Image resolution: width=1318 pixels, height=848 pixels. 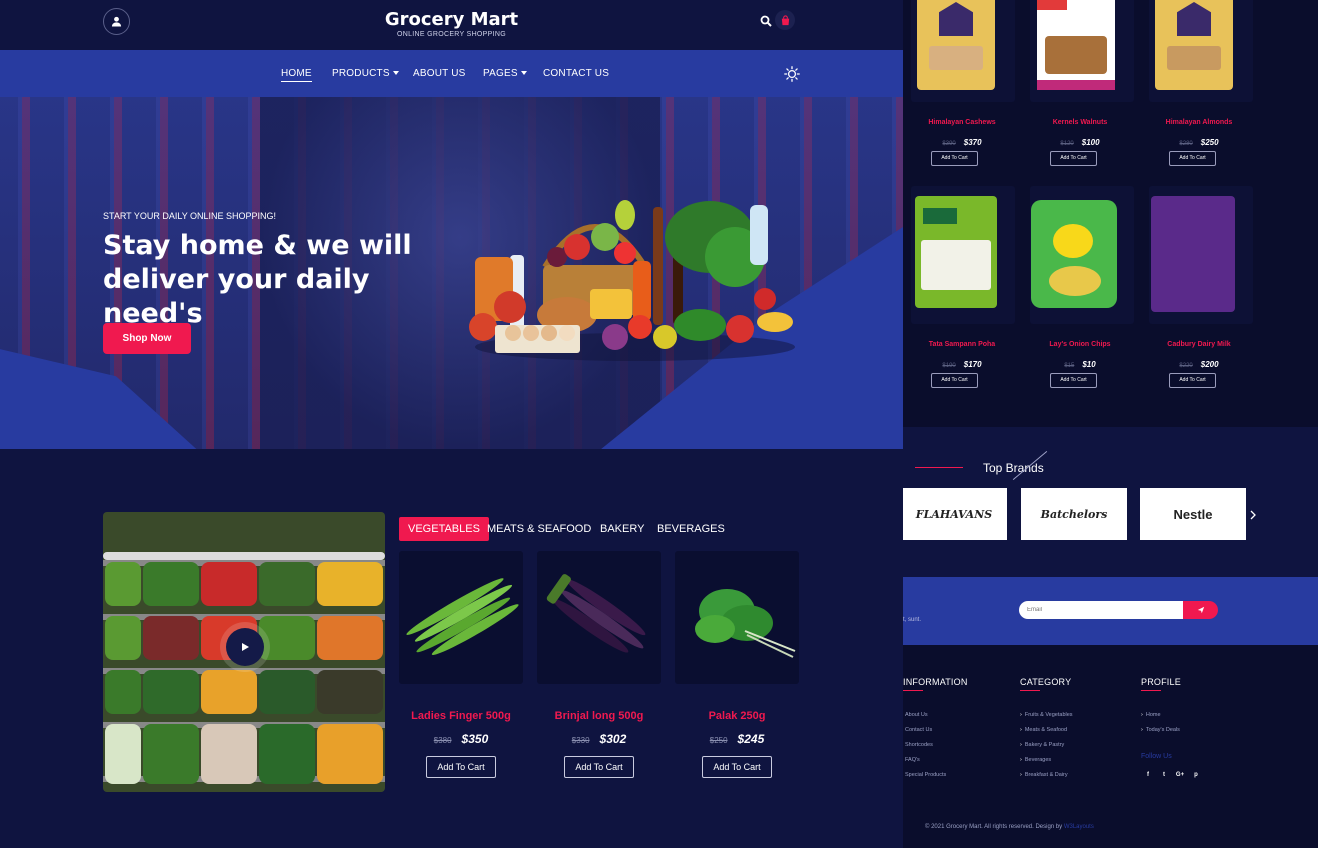 I want to click on newsletter-bar: t, sunt., so click(x=1110, y=611).